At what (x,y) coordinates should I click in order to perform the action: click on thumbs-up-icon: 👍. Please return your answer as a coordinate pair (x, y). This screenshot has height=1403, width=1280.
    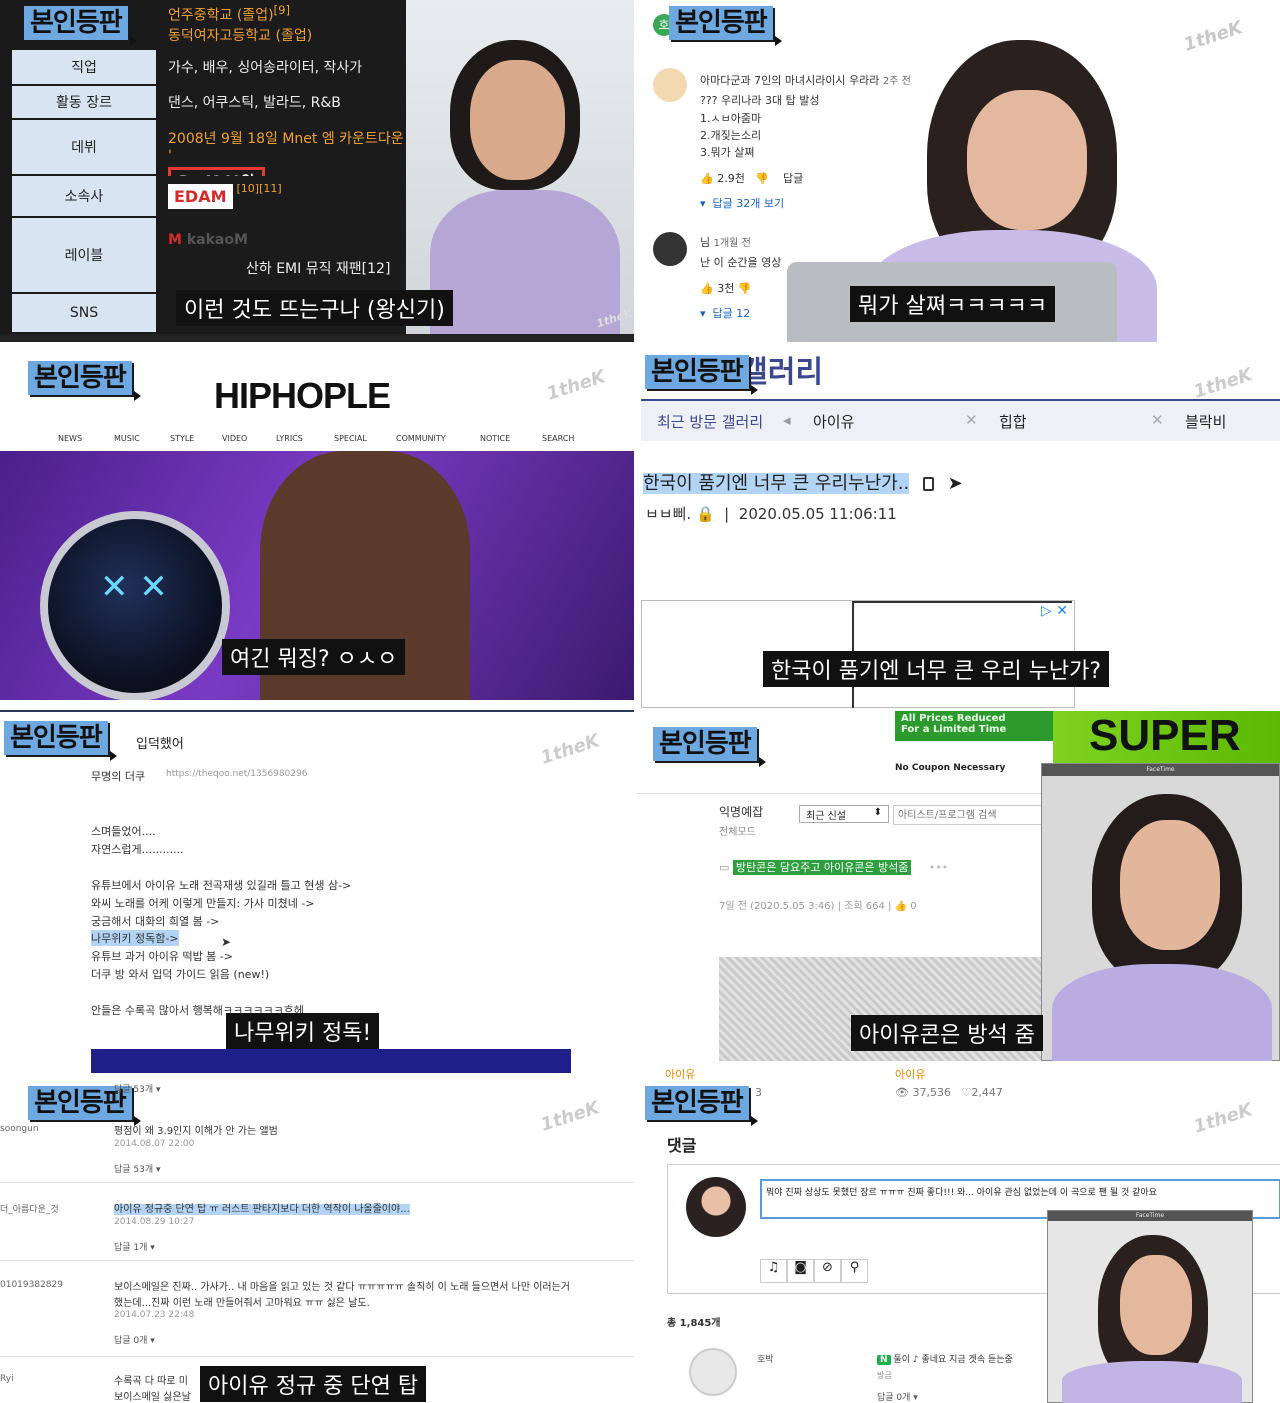
    Looking at the image, I should click on (901, 906).